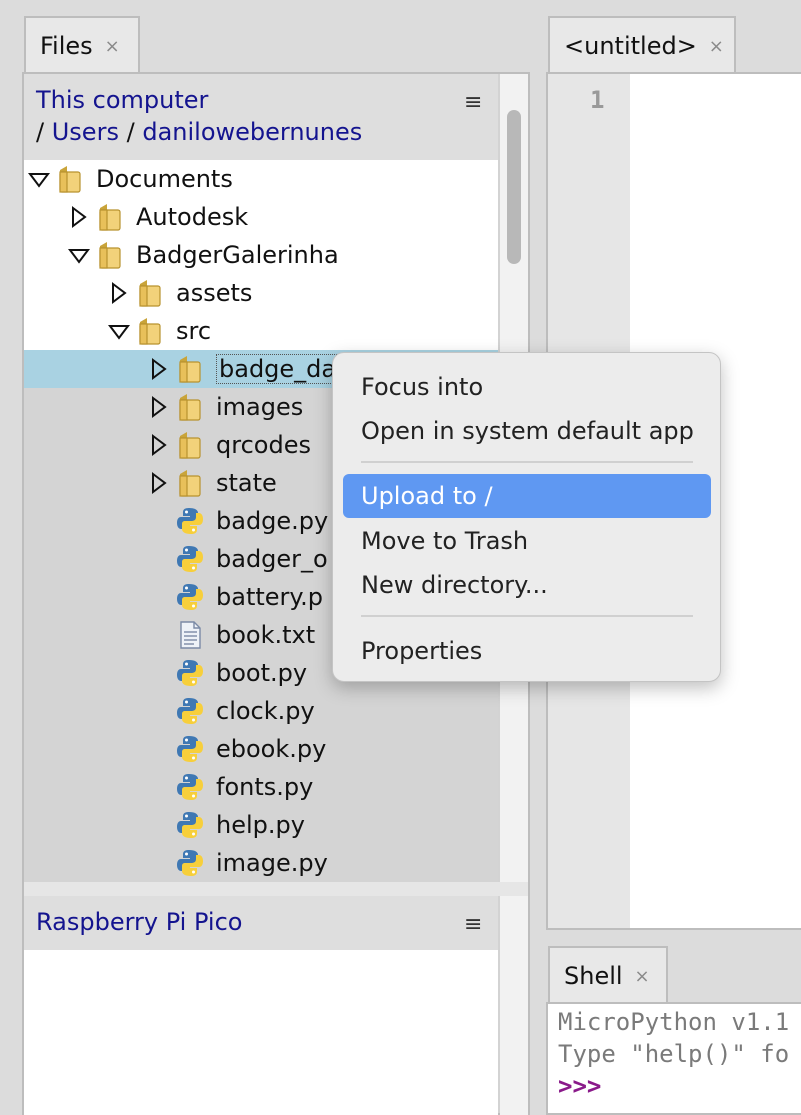  What do you see at coordinates (579, 1086) in the screenshot?
I see `shell-prompt: >>>` at bounding box center [579, 1086].